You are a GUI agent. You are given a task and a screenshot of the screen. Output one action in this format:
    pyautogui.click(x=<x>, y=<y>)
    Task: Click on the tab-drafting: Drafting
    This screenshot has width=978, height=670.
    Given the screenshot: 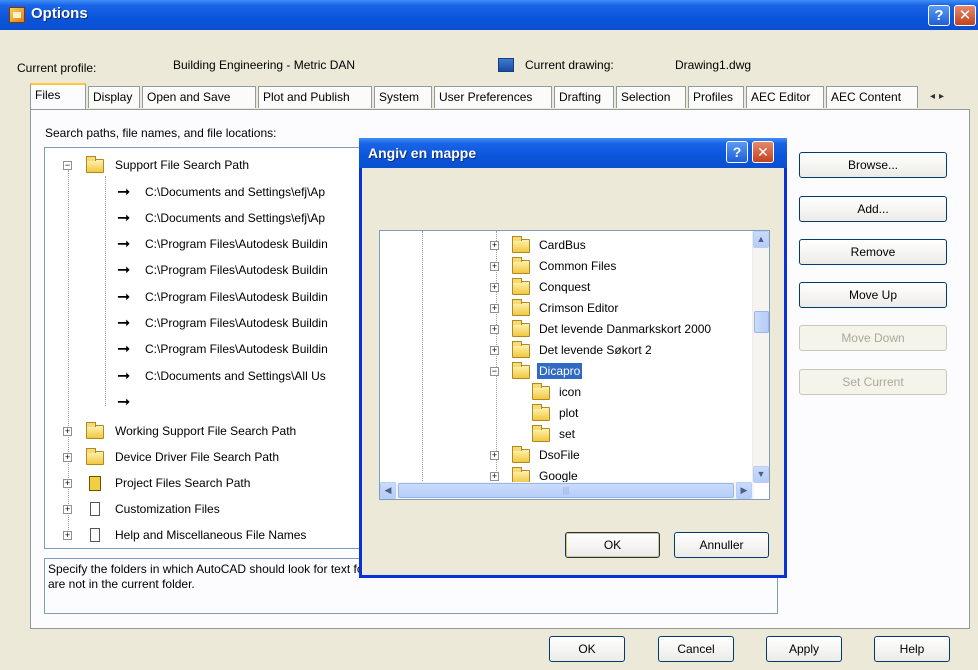 What is the action you would take?
    pyautogui.click(x=584, y=97)
    